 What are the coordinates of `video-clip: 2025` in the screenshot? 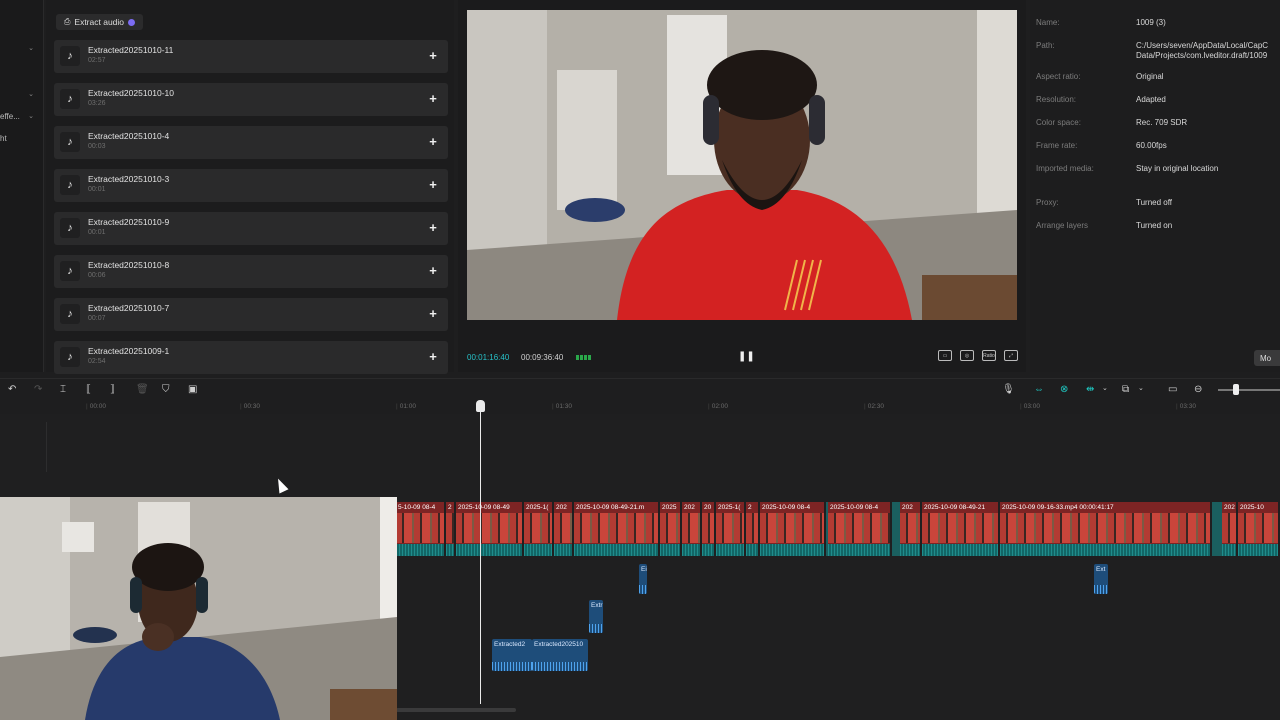 It's located at (671, 529).